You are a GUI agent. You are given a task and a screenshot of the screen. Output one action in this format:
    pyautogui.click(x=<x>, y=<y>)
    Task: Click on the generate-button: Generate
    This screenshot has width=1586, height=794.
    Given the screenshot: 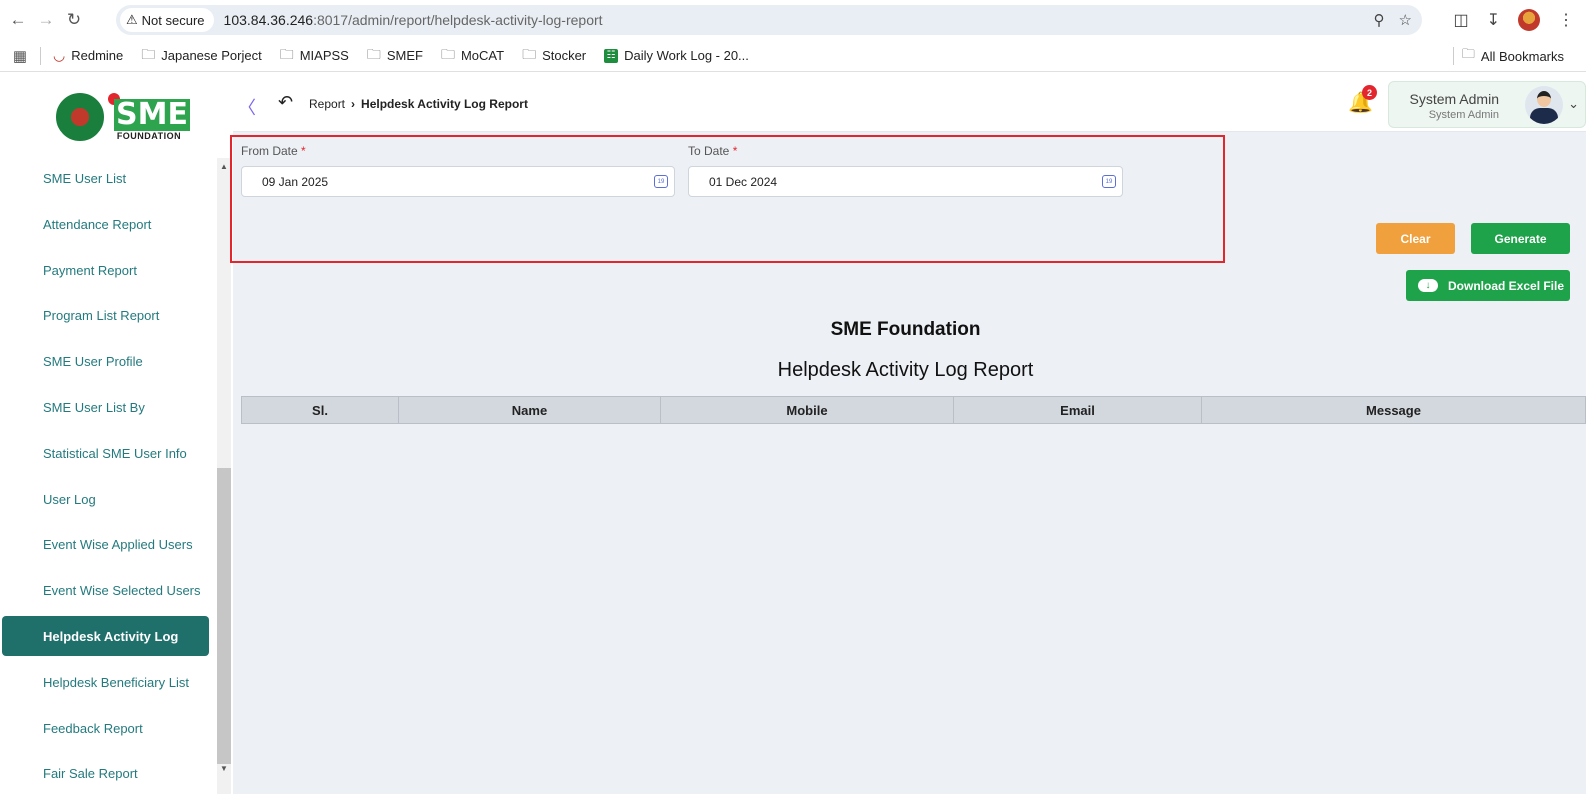 What is the action you would take?
    pyautogui.click(x=1520, y=238)
    